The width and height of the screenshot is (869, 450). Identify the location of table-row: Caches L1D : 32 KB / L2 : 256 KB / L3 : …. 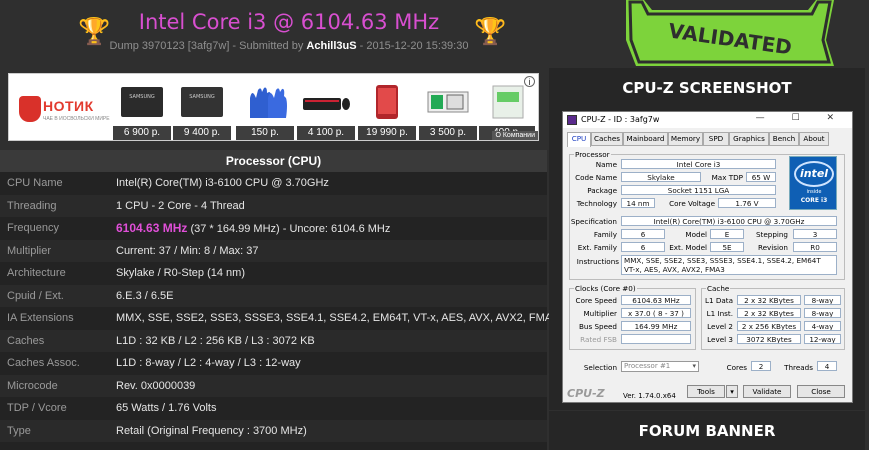
(273, 340).